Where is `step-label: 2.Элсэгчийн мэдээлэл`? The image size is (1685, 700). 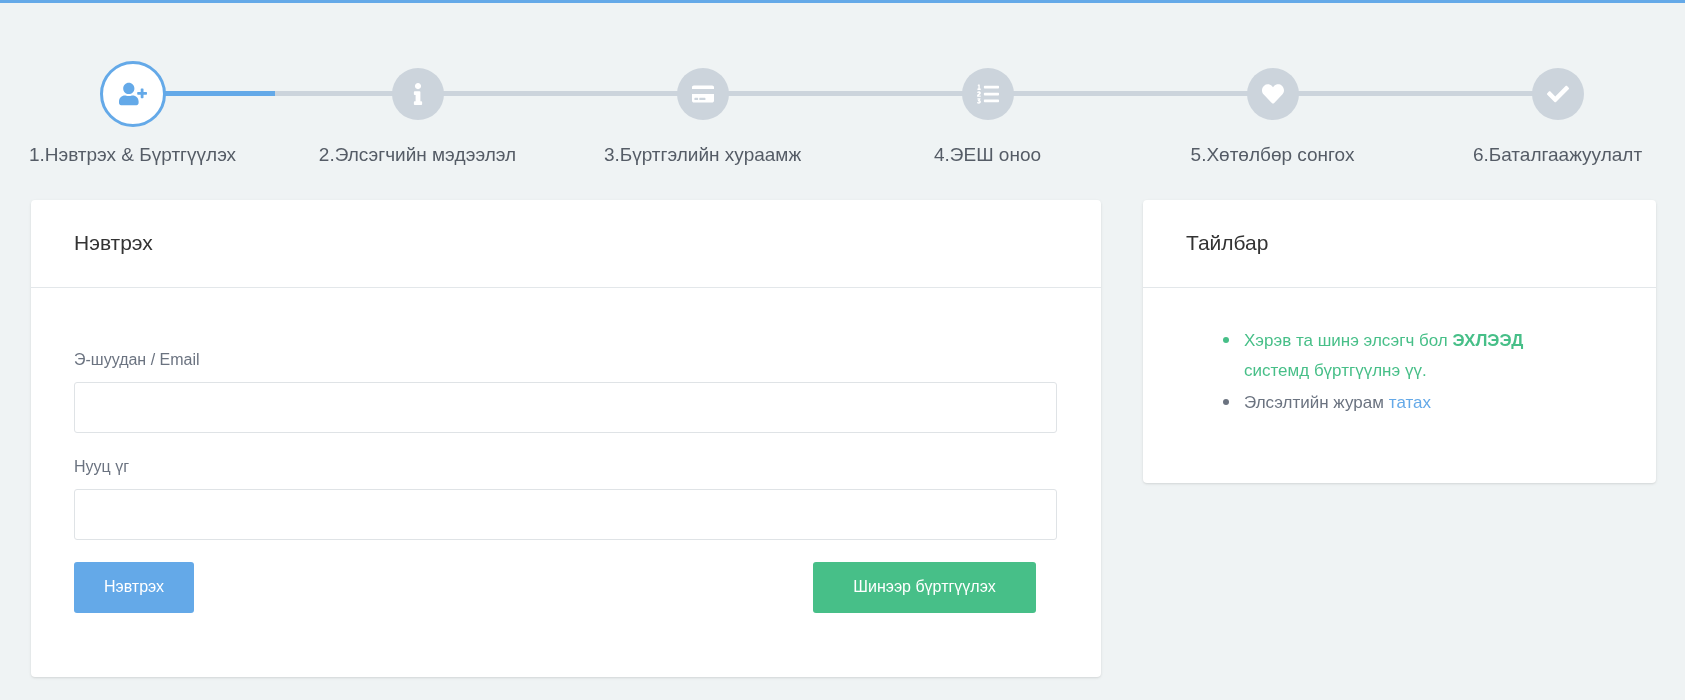 step-label: 2.Элсэгчийн мэдээлэл is located at coordinates (417, 155).